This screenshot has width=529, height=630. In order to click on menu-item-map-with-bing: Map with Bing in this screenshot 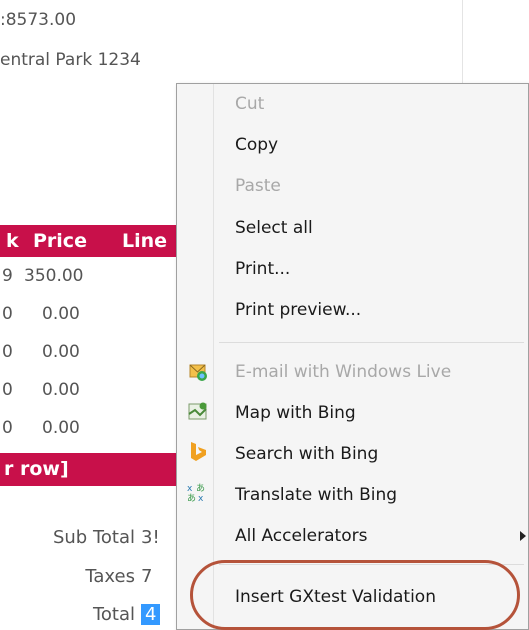, I will do `click(295, 413)`.